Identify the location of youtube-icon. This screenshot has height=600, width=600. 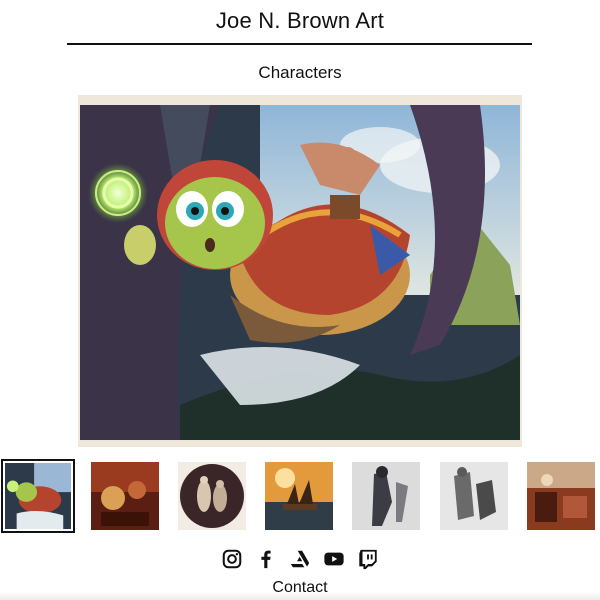
(334, 559).